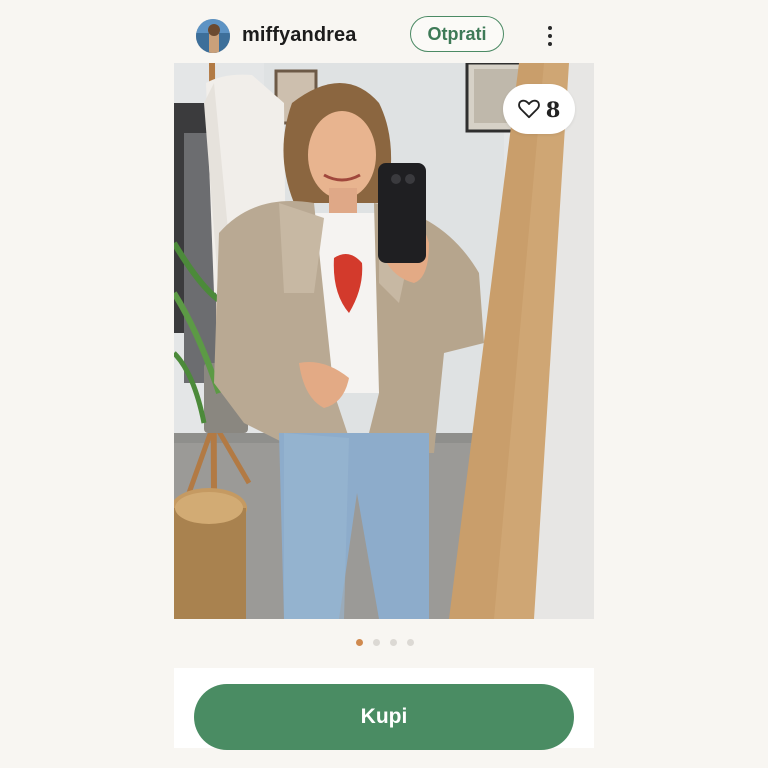  Describe the element at coordinates (553, 109) in the screenshot. I see `like-count: 8` at that location.